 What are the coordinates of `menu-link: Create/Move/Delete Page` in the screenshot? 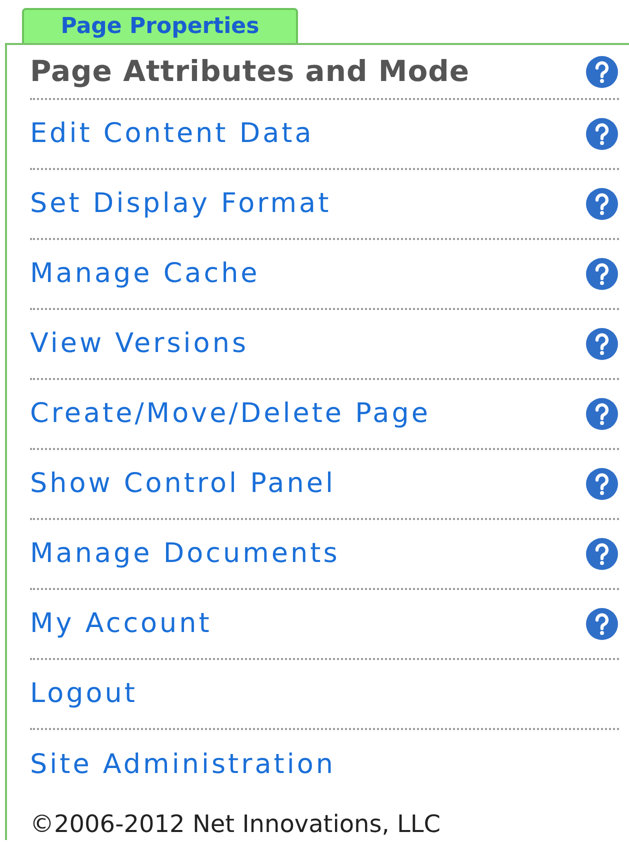 It's located at (230, 414).